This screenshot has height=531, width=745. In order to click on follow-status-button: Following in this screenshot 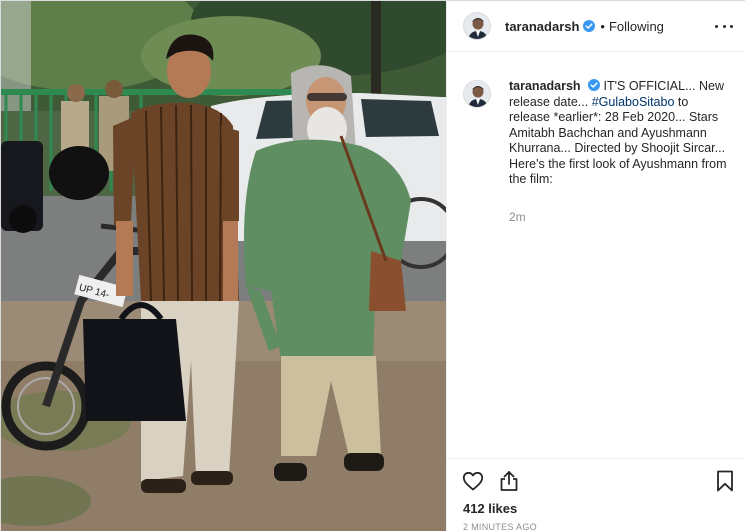, I will do `click(636, 26)`.